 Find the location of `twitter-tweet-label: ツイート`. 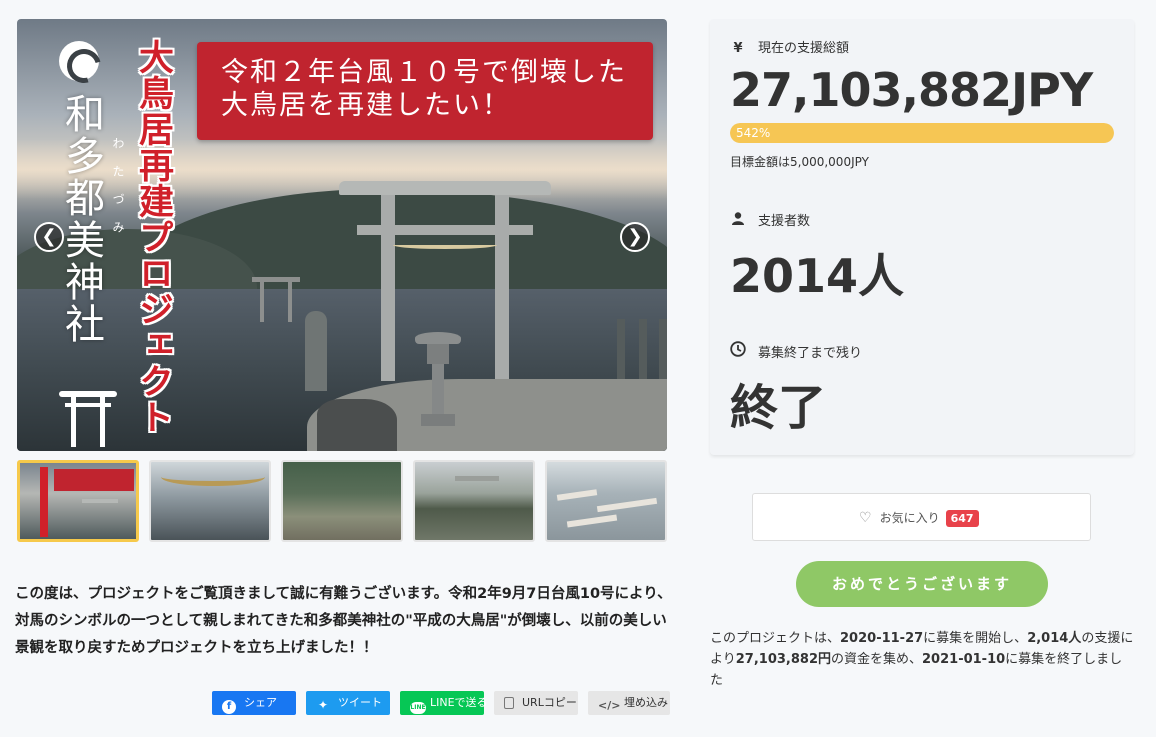

twitter-tweet-label: ツイート is located at coordinates (360, 702).